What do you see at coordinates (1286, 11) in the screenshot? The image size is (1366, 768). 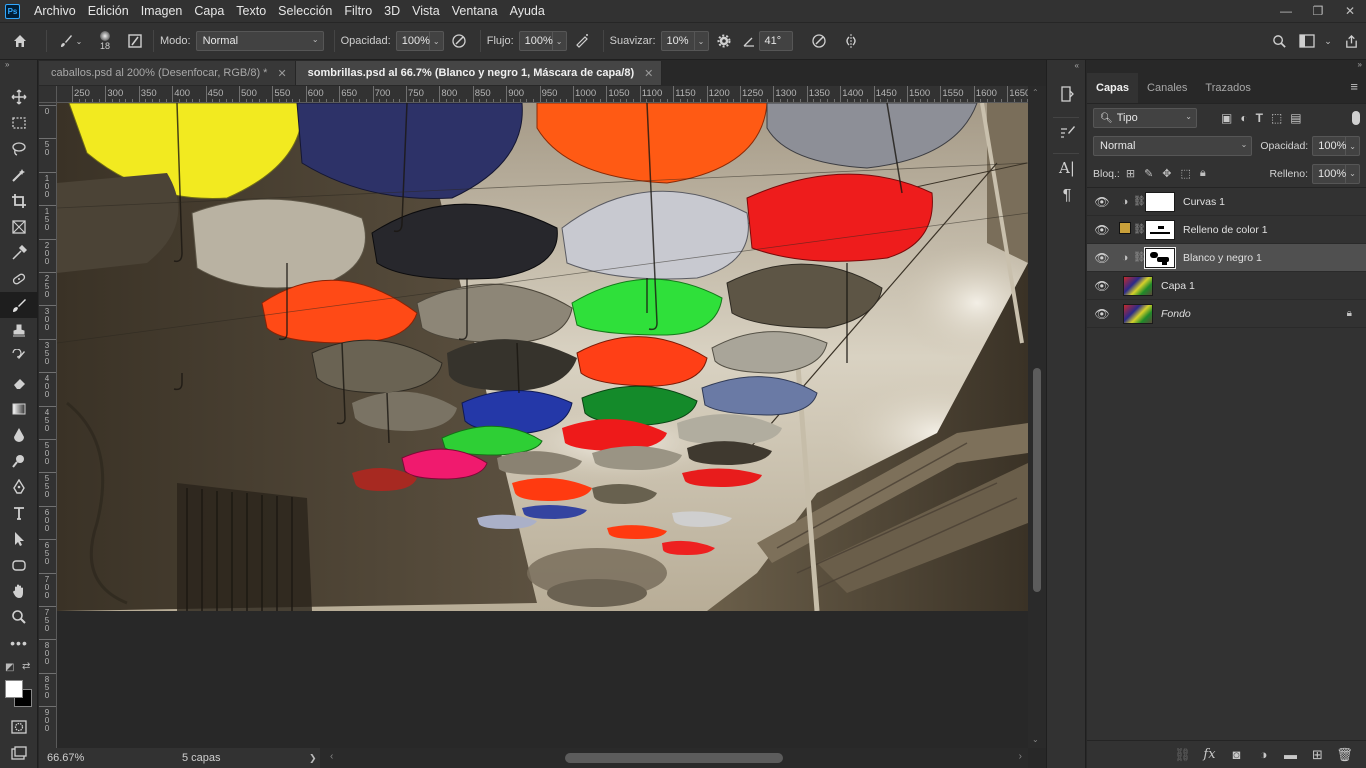 I see `minimize-button: —` at bounding box center [1286, 11].